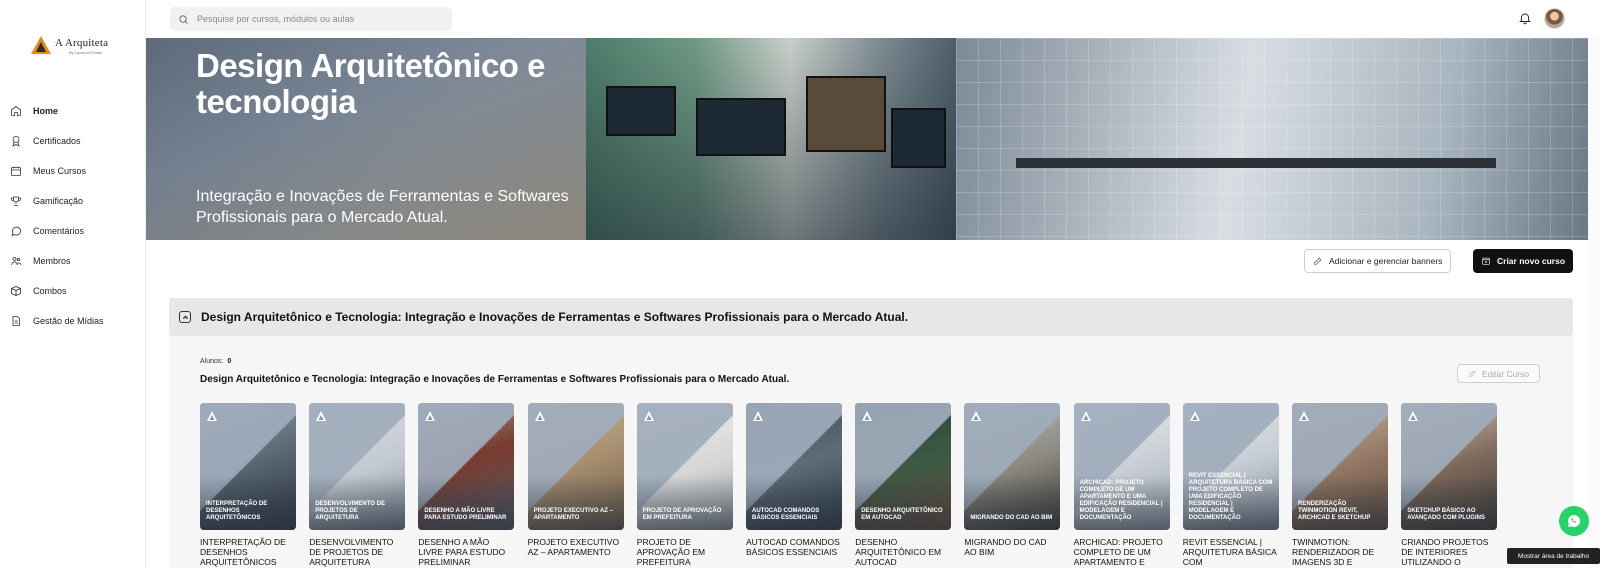  Describe the element at coordinates (1449, 515) in the screenshot. I see `module-thumb-label: SketchUp básico ao avançado com plugins` at that location.